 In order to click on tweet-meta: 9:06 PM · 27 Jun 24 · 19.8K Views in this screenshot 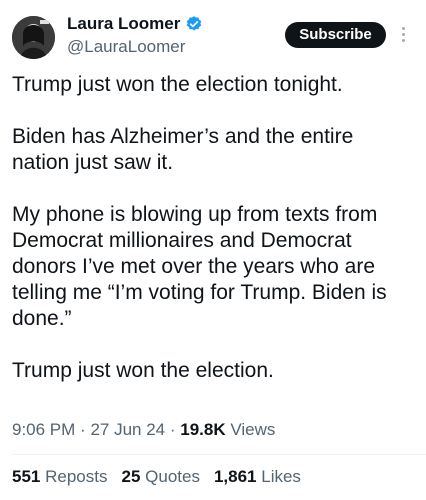, I will do `click(143, 430)`.